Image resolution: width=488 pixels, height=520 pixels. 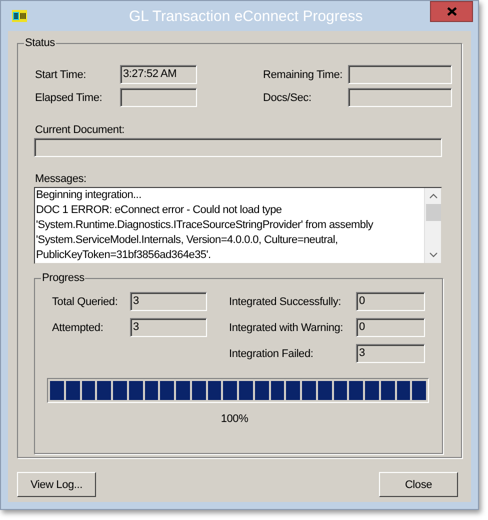 What do you see at coordinates (69, 97) in the screenshot?
I see `field-label: Elapsed Time:` at bounding box center [69, 97].